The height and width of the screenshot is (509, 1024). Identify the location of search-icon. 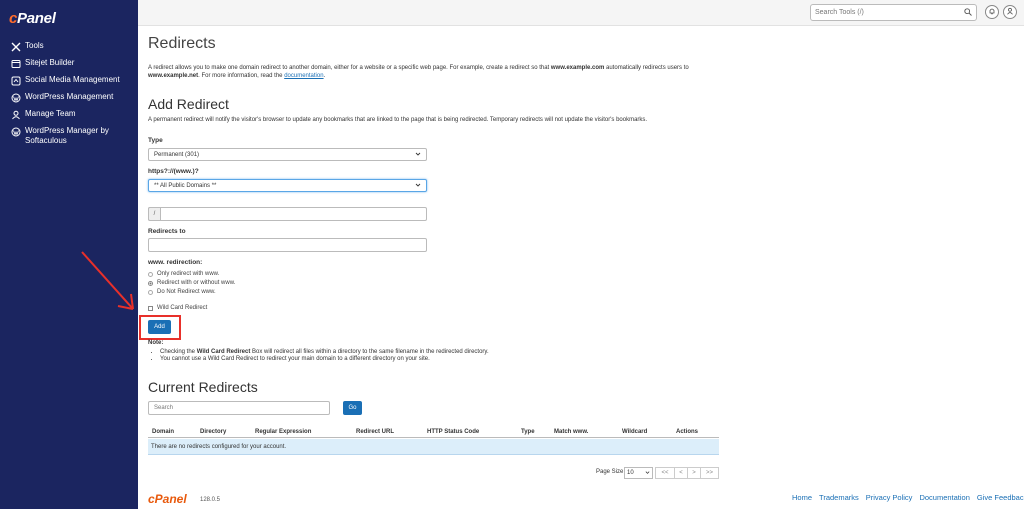
(968, 12).